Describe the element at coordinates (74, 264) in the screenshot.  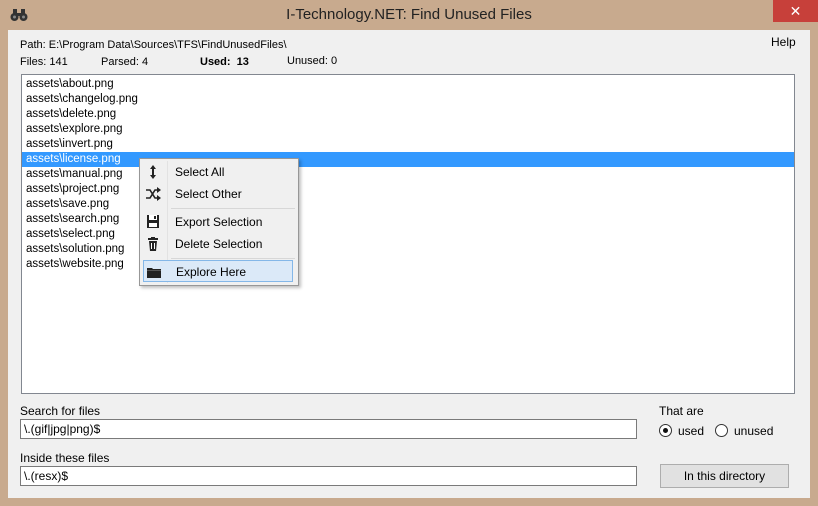
I see `list-item: assets\website.png` at that location.